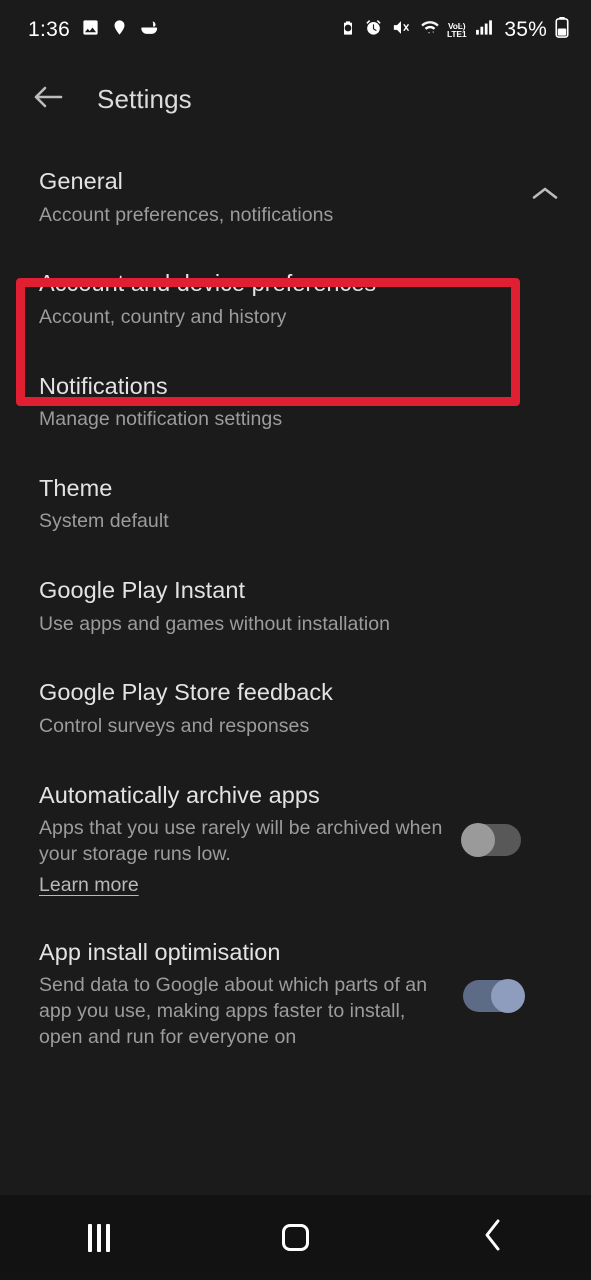 This screenshot has width=591, height=1280. I want to click on list-item-title: Google Play Instant, so click(142, 590).